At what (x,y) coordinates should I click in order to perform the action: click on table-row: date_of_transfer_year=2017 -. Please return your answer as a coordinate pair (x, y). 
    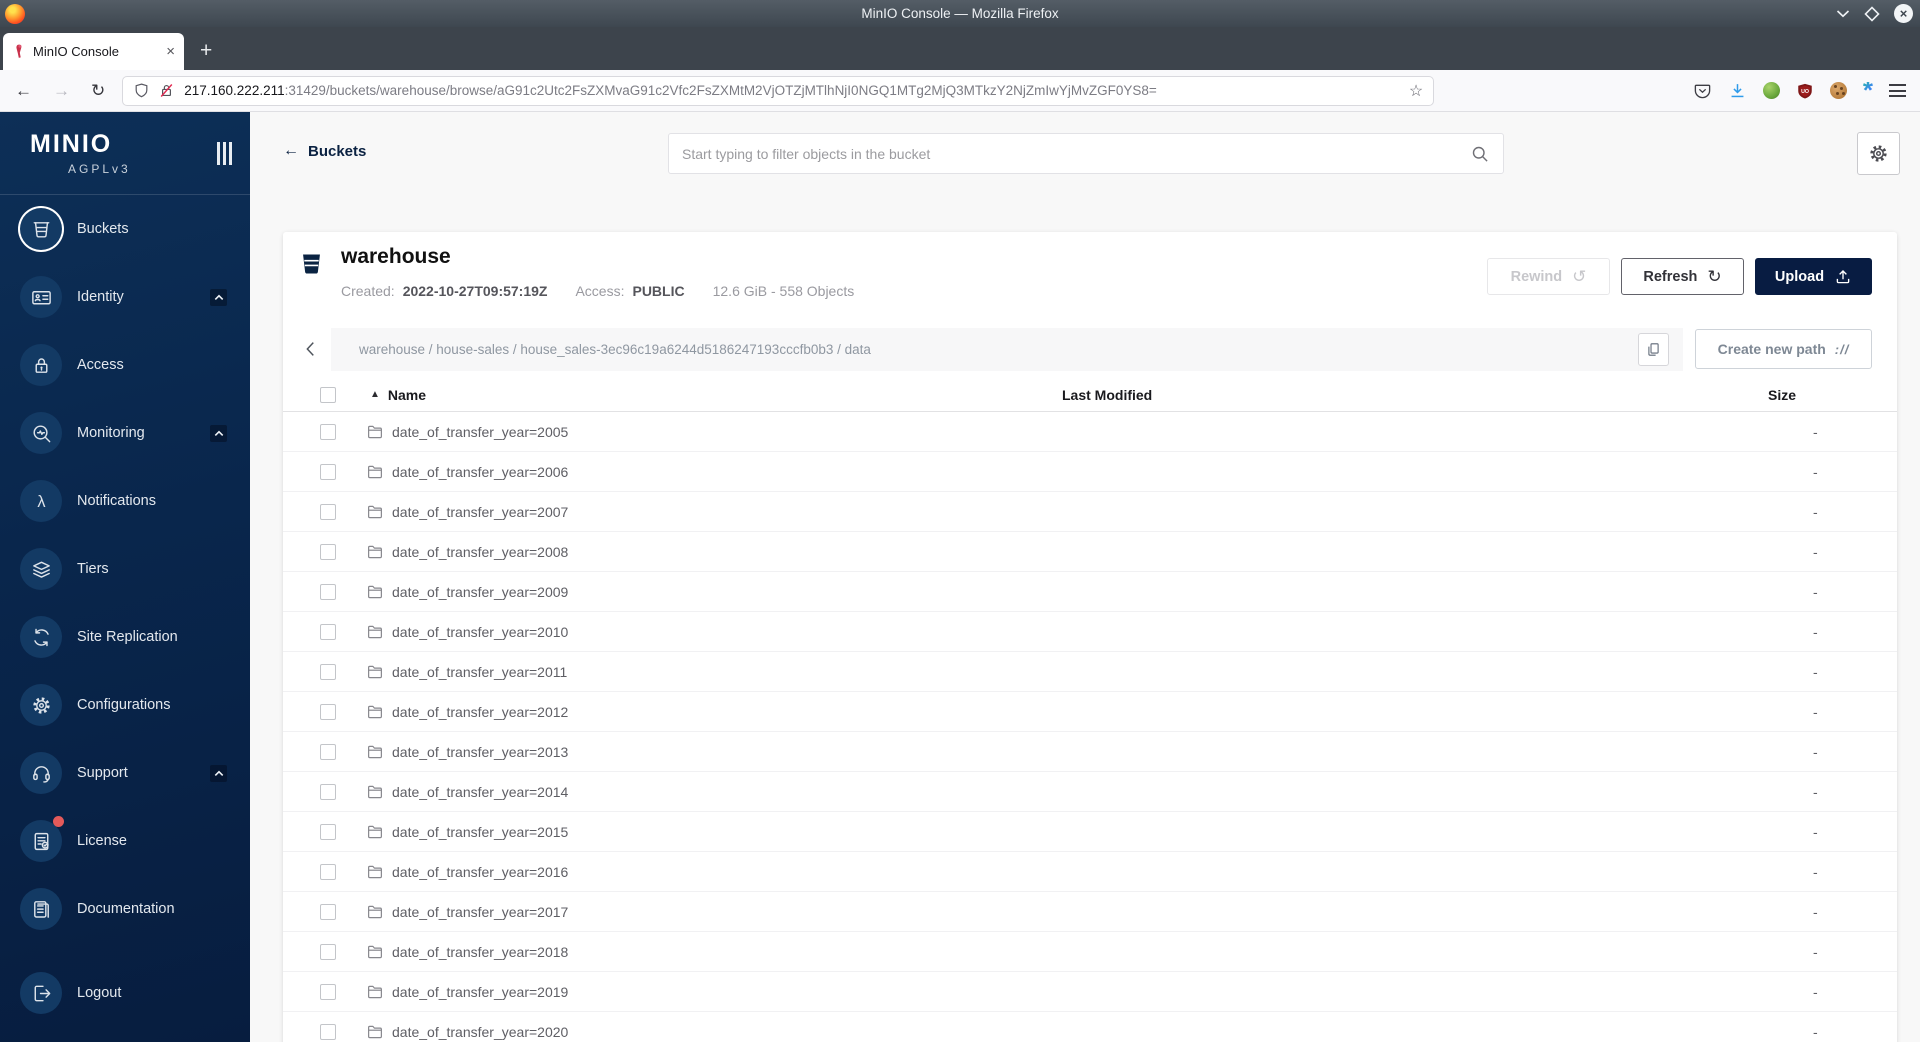
    Looking at the image, I should click on (1090, 912).